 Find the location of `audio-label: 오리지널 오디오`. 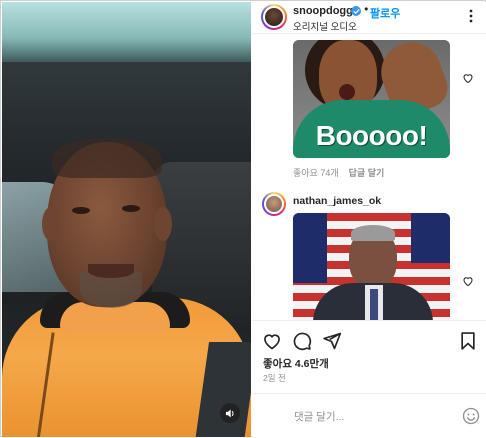

audio-label: 오리지널 오디오 is located at coordinates (325, 26).